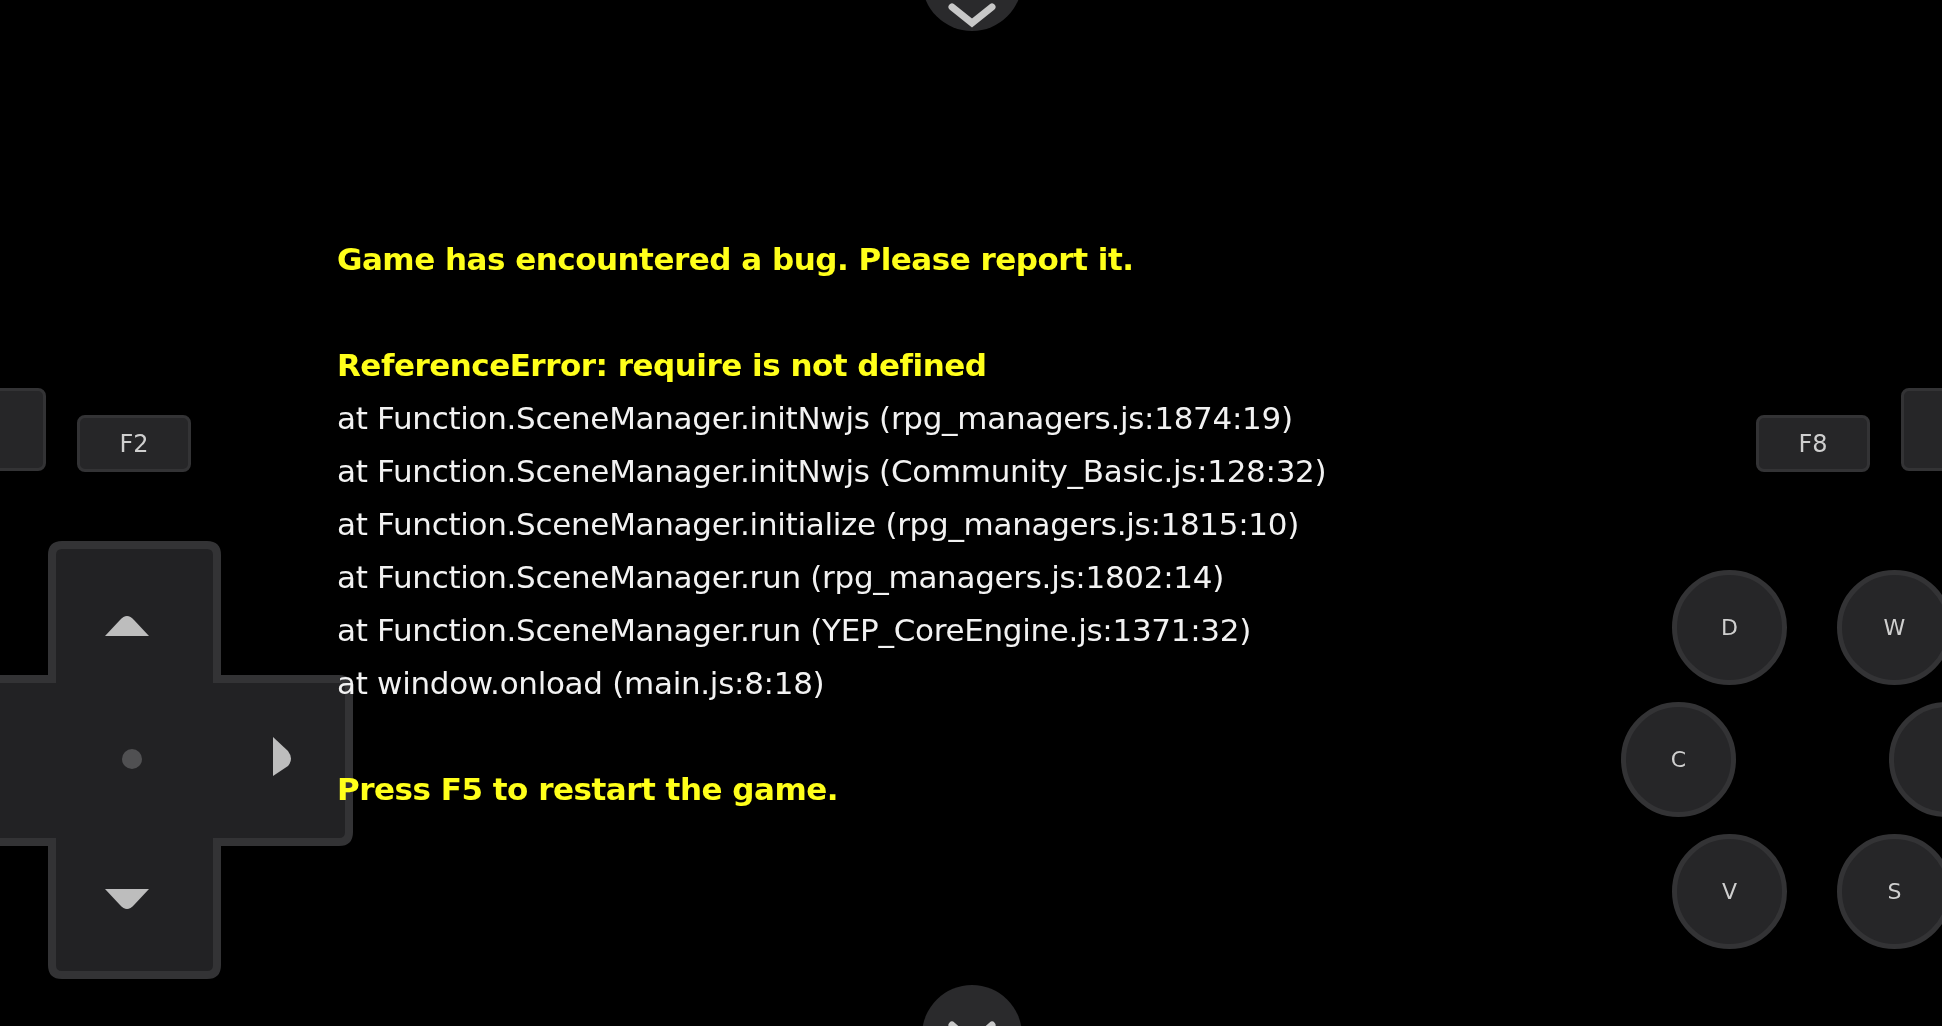 This screenshot has width=1942, height=1026. What do you see at coordinates (1729, 627) in the screenshot?
I see `action-button: D` at bounding box center [1729, 627].